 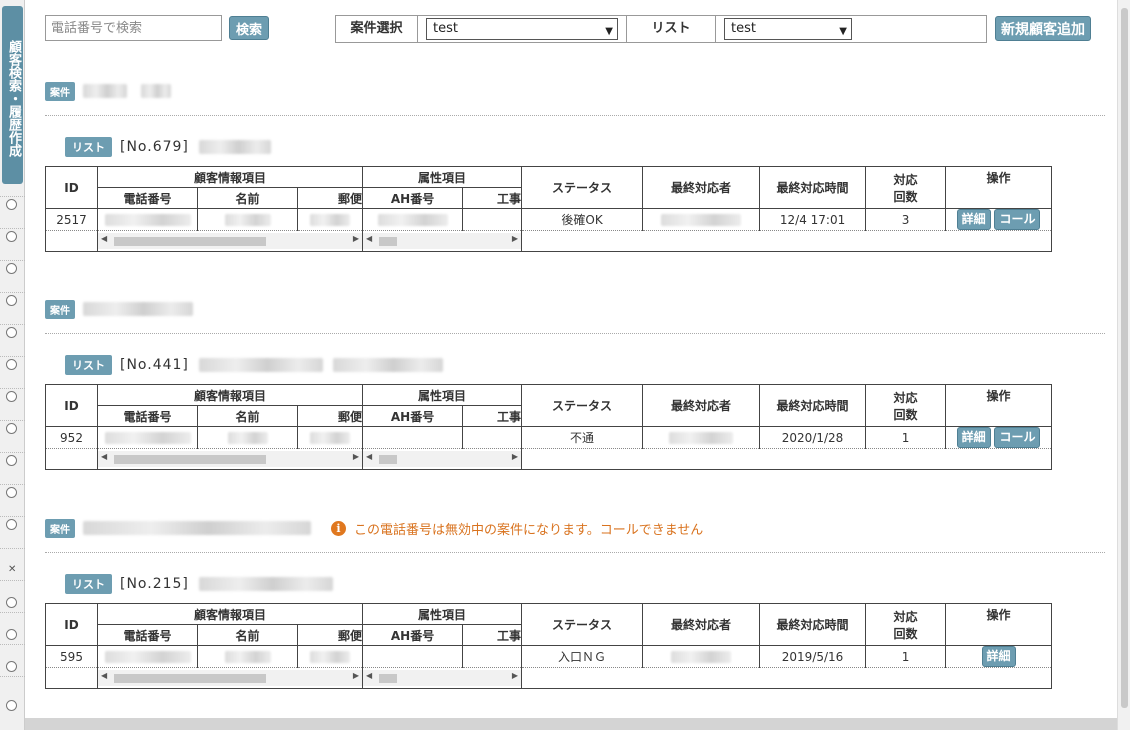 What do you see at coordinates (575, 333) in the screenshot?
I see `divider` at bounding box center [575, 333].